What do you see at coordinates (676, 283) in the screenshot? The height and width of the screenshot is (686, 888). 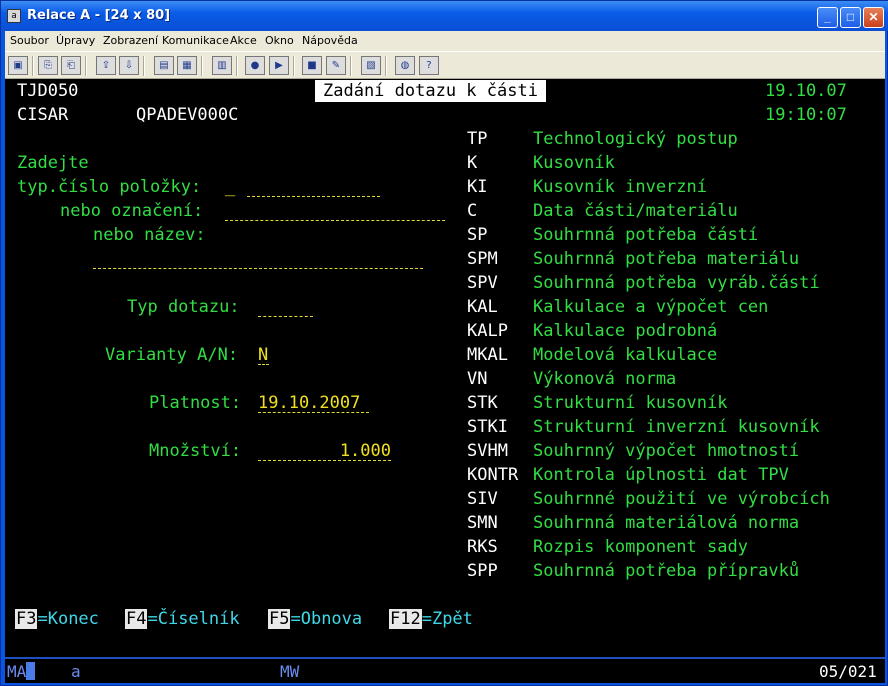 I see `option-description: Souhrnná potřeba vyráb.částí` at bounding box center [676, 283].